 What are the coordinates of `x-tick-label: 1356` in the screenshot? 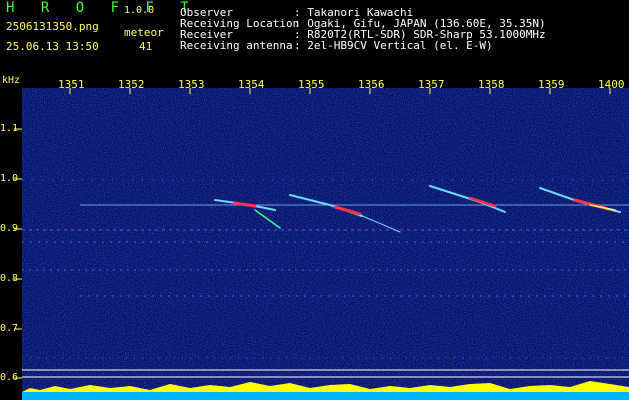 It's located at (371, 84).